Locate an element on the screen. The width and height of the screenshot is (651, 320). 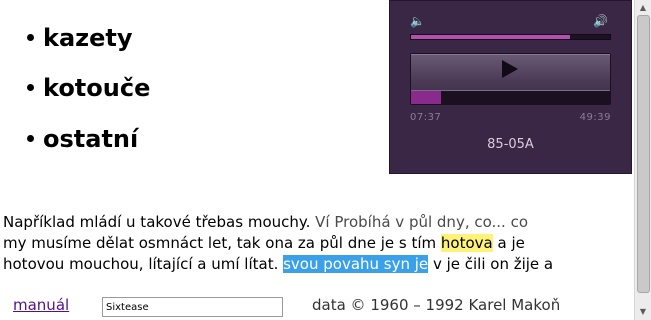
transcript-segment: v je čili on žije a is located at coordinates (490, 264).